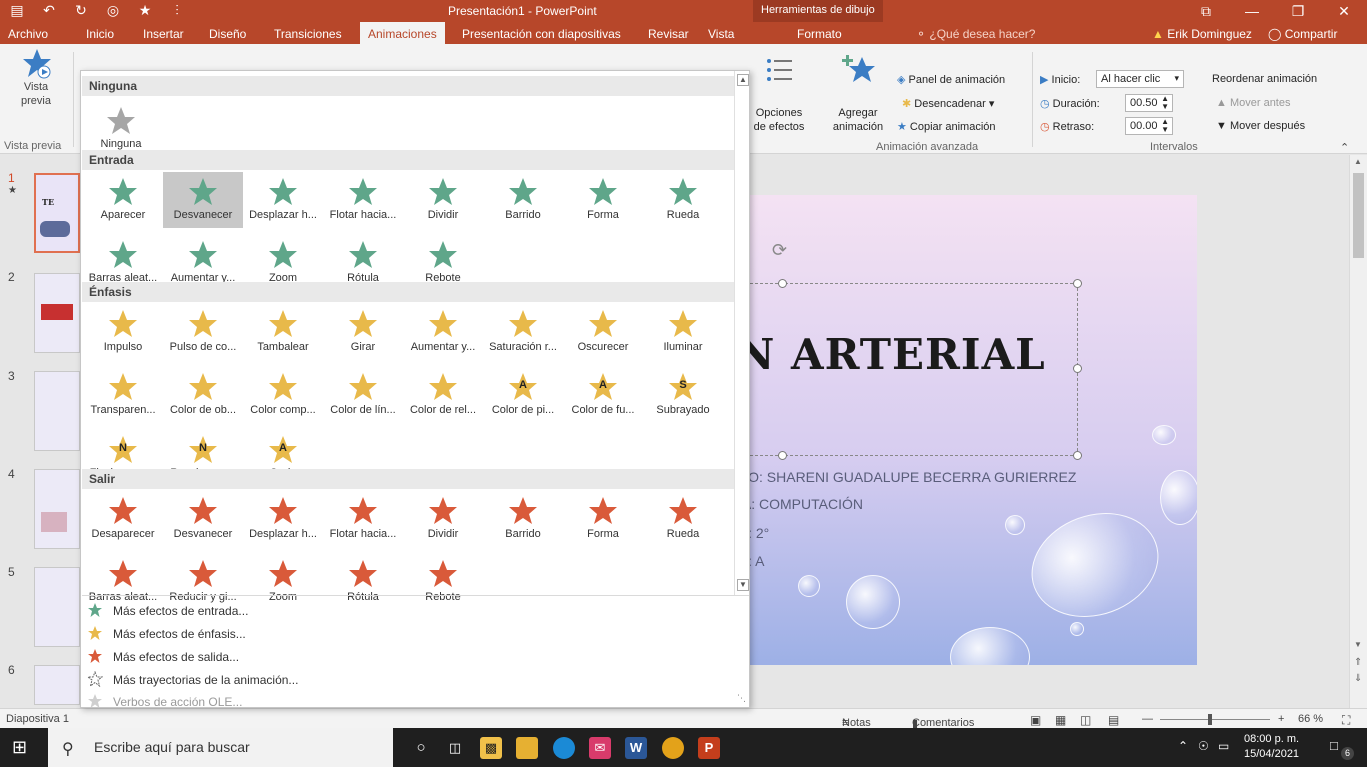 The width and height of the screenshot is (1367, 767). I want to click on normal-view-icon: ▣, so click(1035, 720).